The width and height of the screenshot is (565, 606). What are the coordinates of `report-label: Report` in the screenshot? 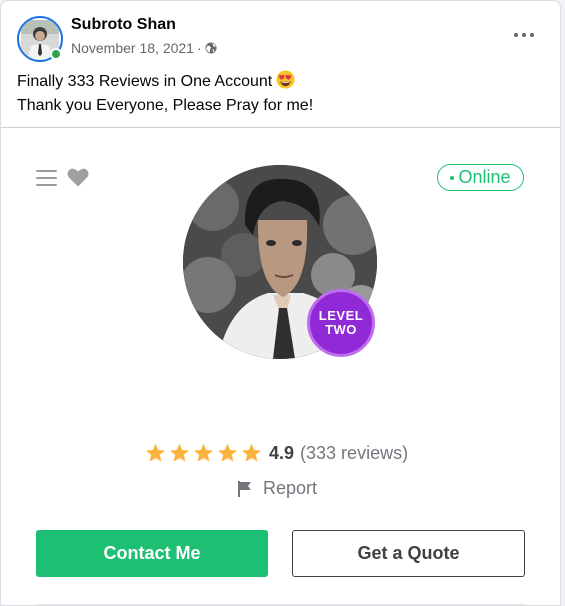 It's located at (290, 488).